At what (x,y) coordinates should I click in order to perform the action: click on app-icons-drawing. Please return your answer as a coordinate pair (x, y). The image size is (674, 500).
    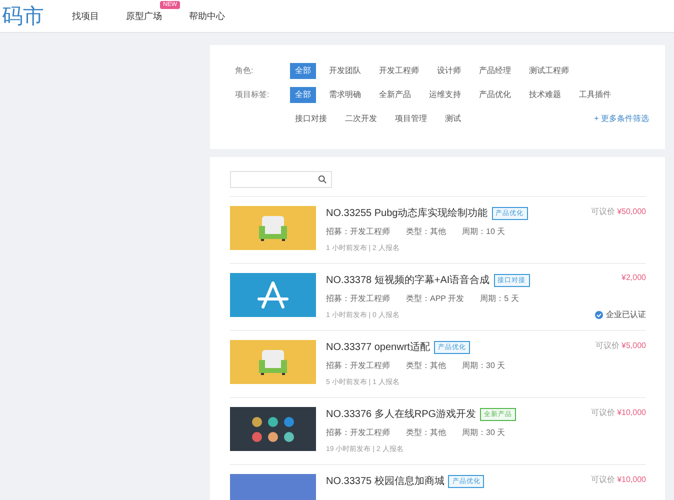
    Looking at the image, I should click on (273, 429).